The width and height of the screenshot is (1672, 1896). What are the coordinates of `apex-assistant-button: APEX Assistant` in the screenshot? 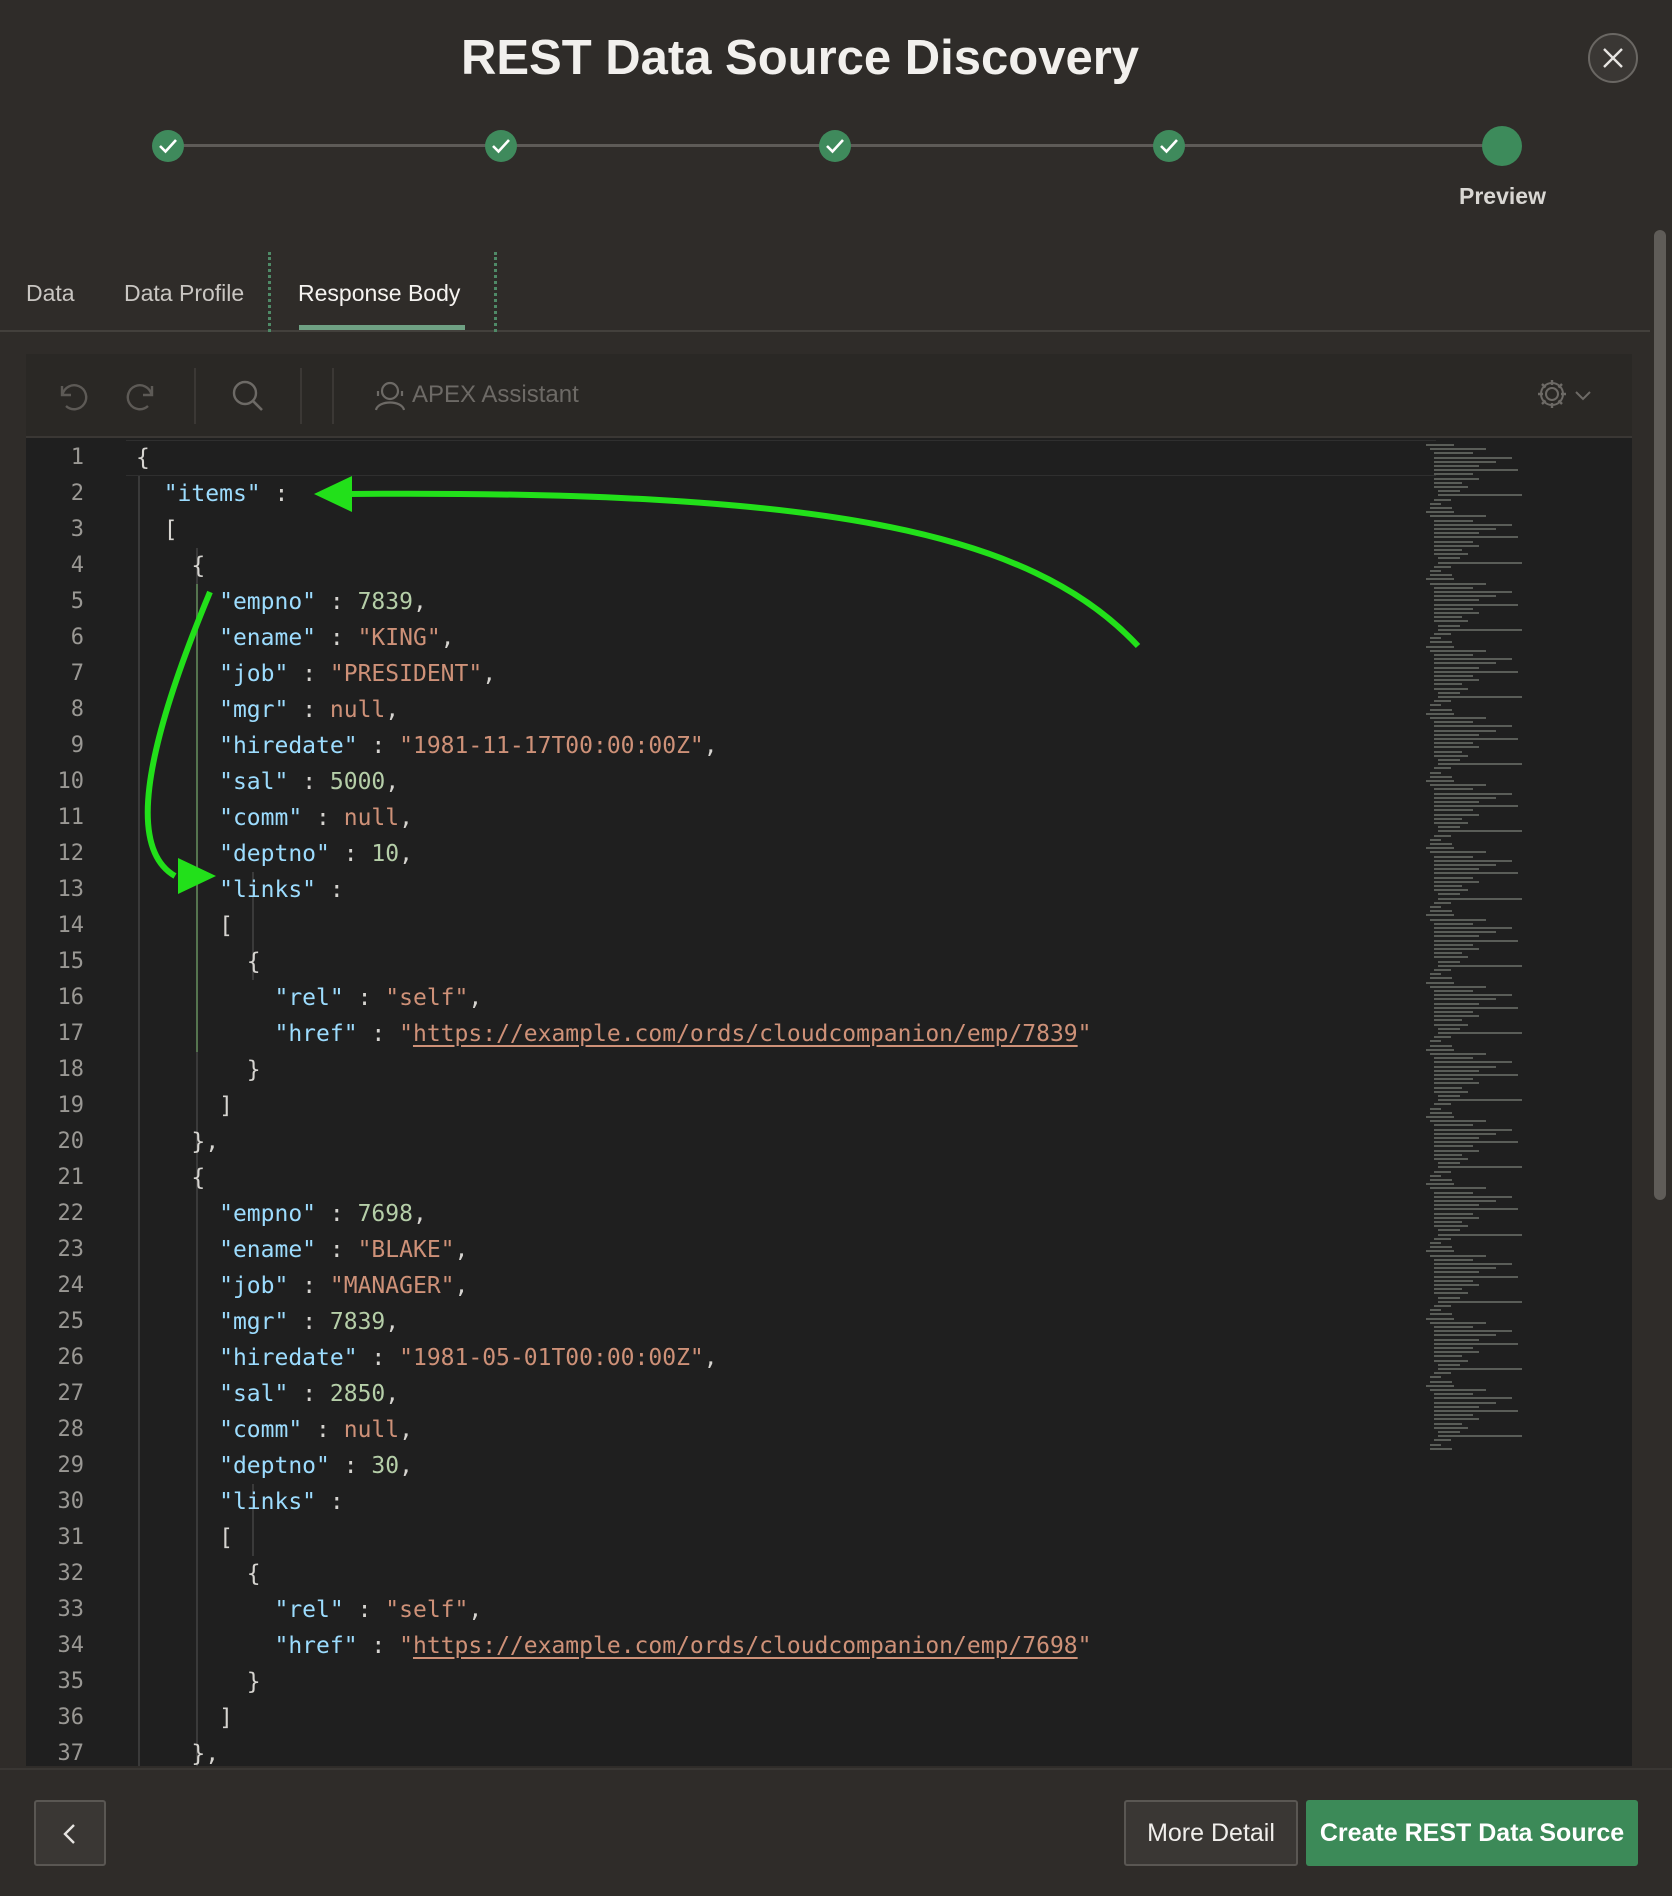 It's located at (495, 395).